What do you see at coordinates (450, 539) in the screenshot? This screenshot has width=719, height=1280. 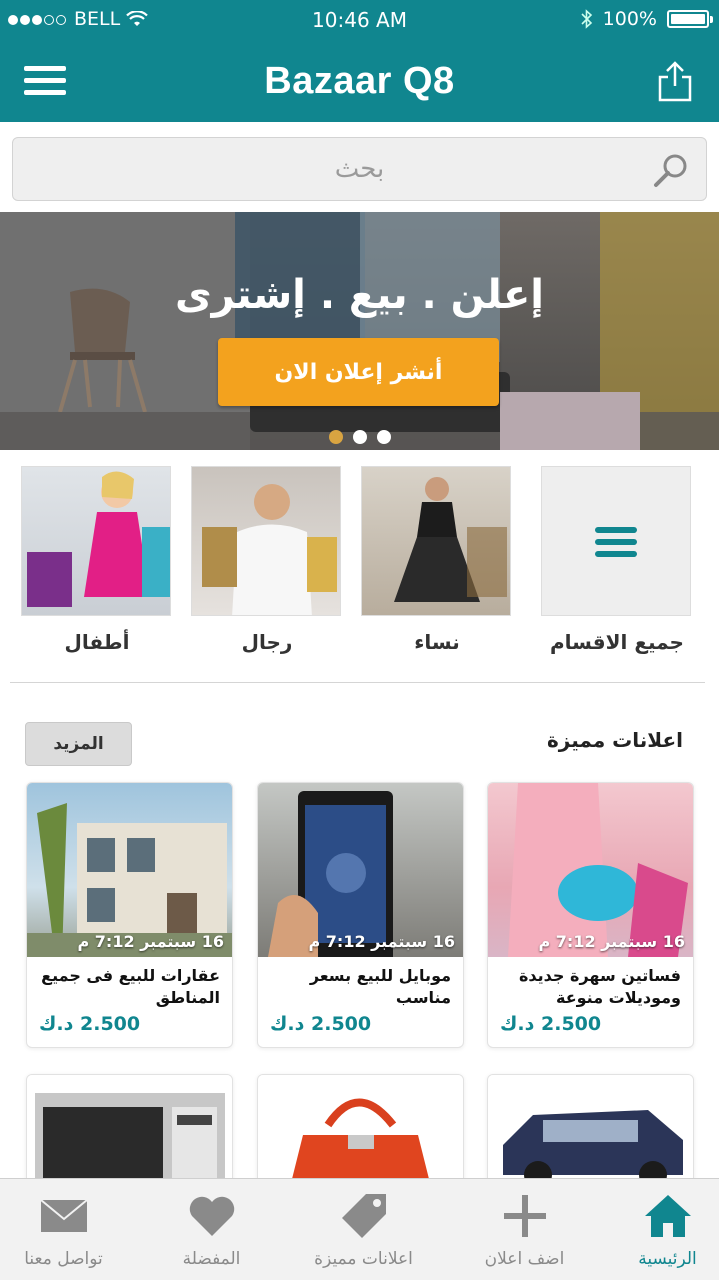 I see `women-photo` at bounding box center [450, 539].